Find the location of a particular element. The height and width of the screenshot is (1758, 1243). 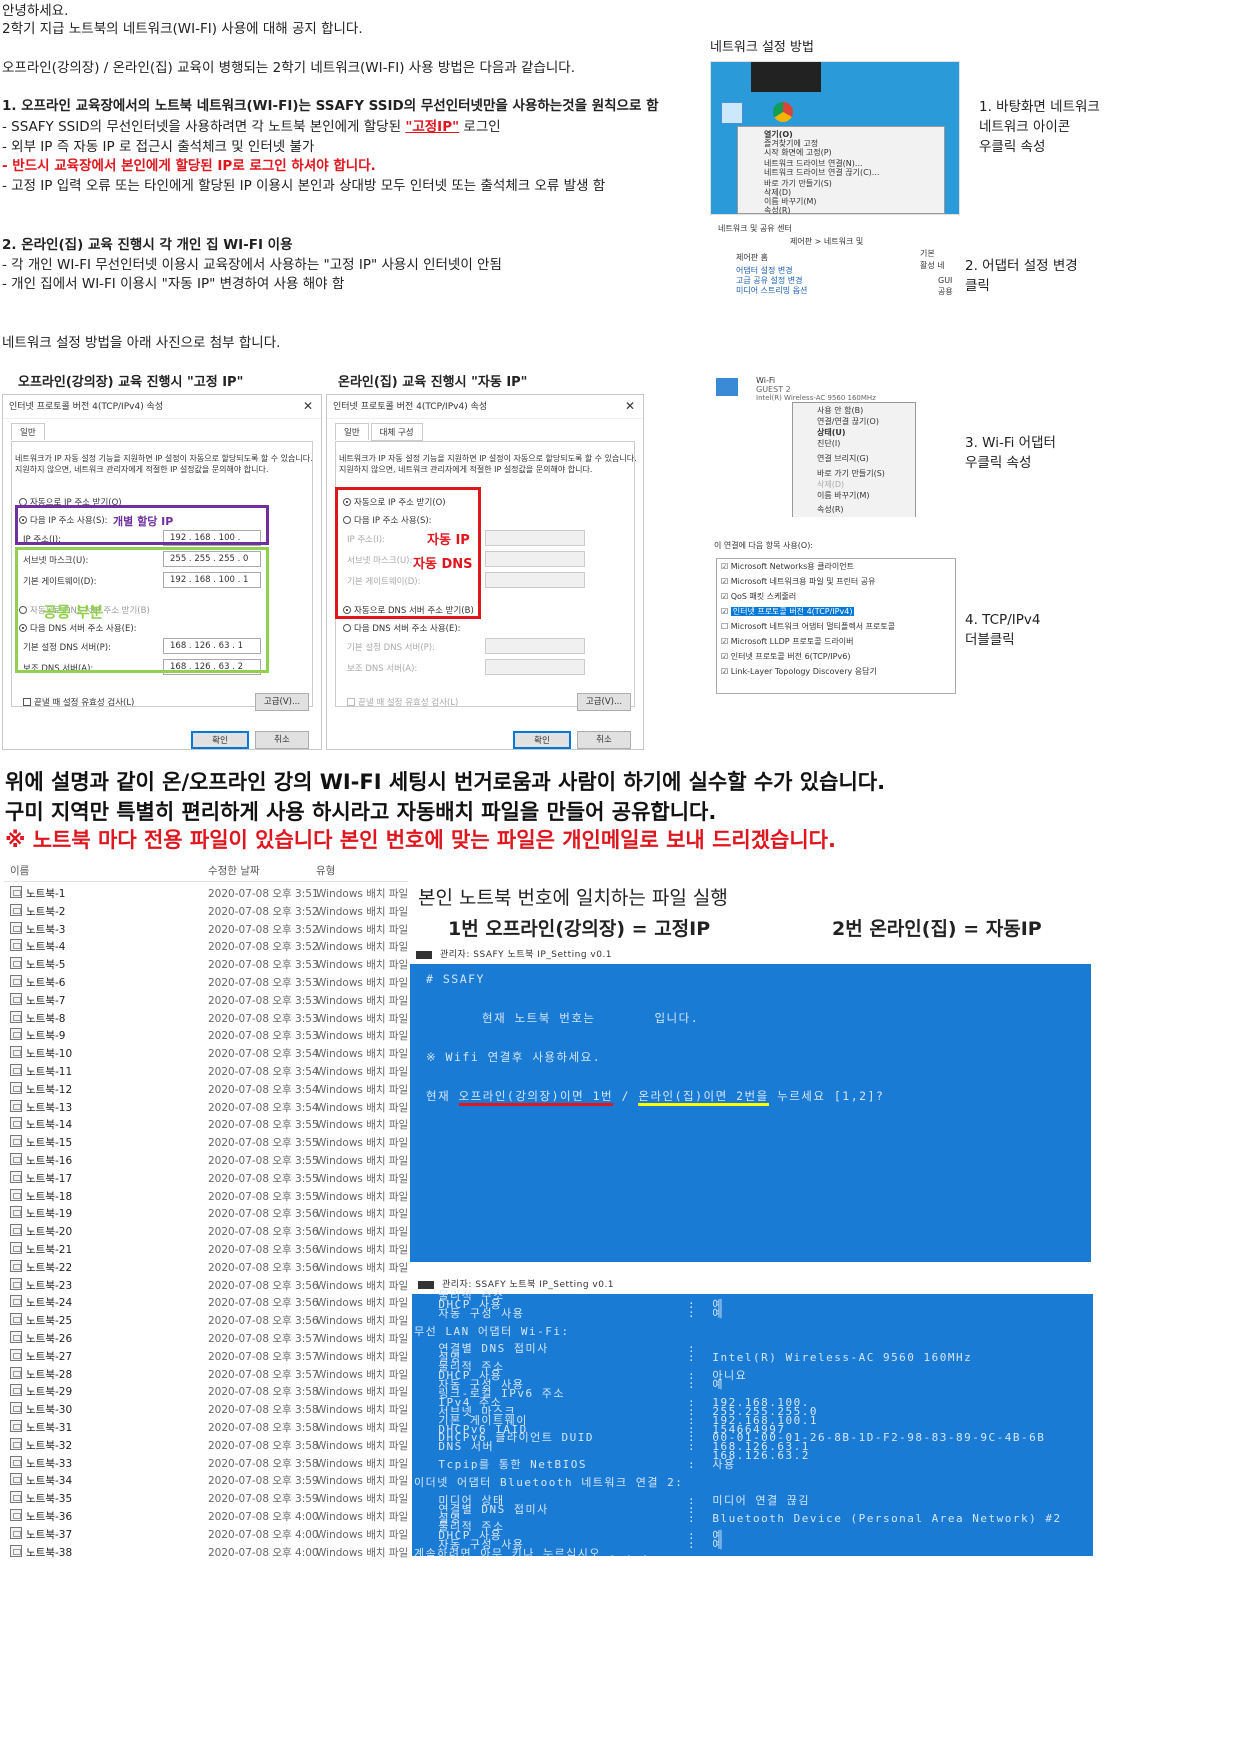

file-row: 노트북-38 2020-07-08 오후 4:00 Windows 배치 파일 is located at coordinates (206, 1552).